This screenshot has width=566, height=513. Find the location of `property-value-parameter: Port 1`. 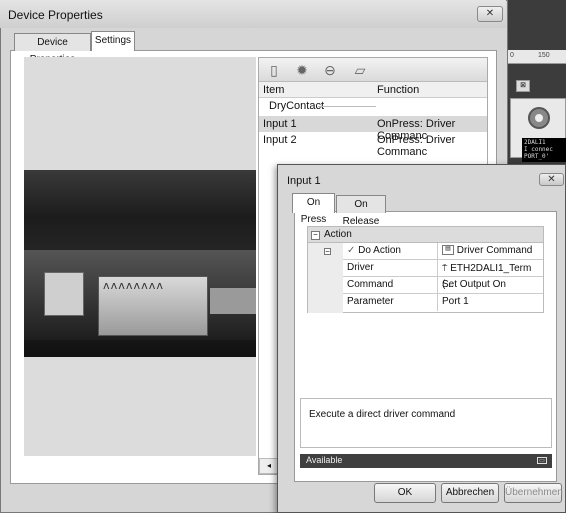

property-value-parameter: Port 1 is located at coordinates (490, 302).